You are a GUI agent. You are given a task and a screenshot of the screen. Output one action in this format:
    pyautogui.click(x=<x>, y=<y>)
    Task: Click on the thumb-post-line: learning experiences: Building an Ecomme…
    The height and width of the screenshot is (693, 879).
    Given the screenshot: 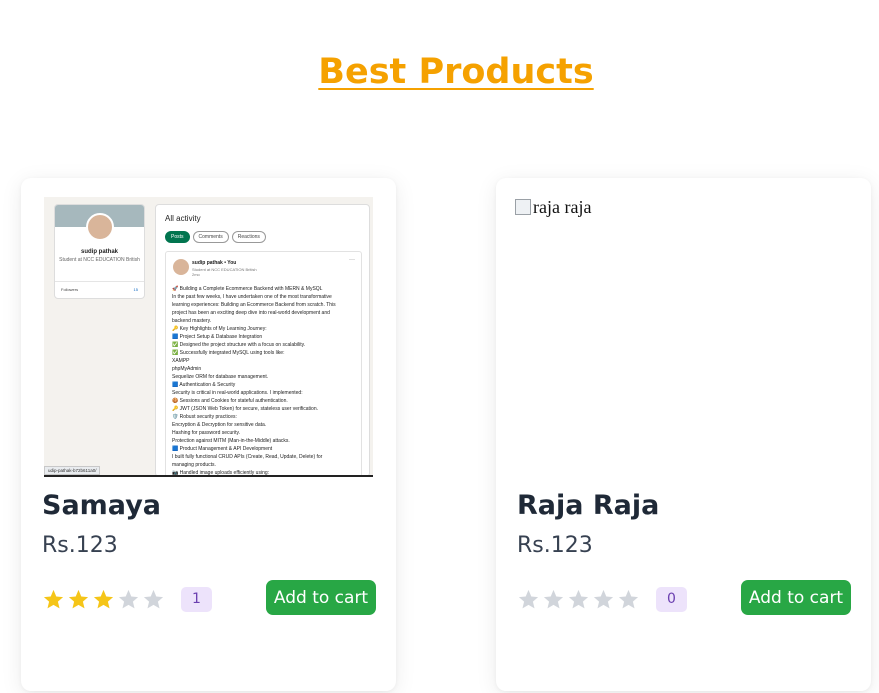 What is the action you would take?
    pyautogui.click(x=254, y=305)
    